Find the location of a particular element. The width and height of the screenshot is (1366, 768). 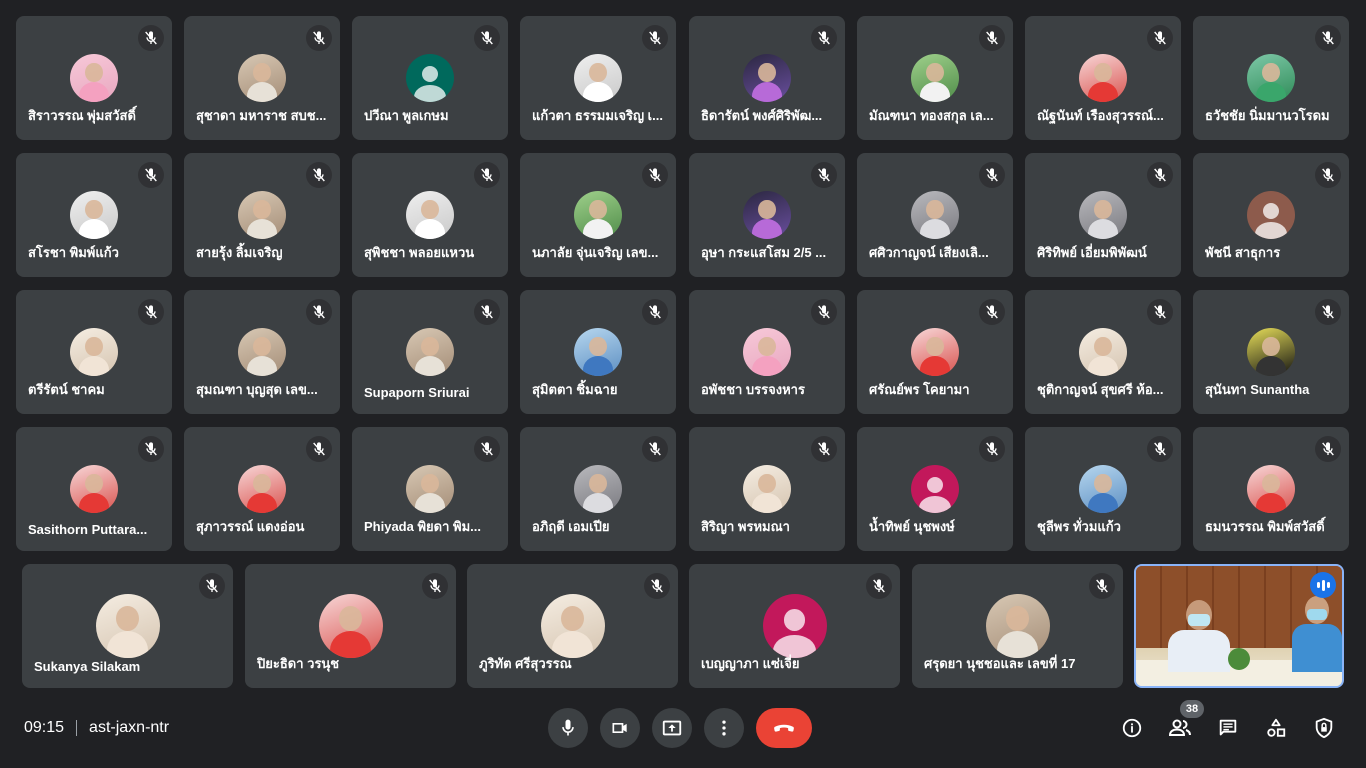

video-person-left is located at coordinates (1199, 636).